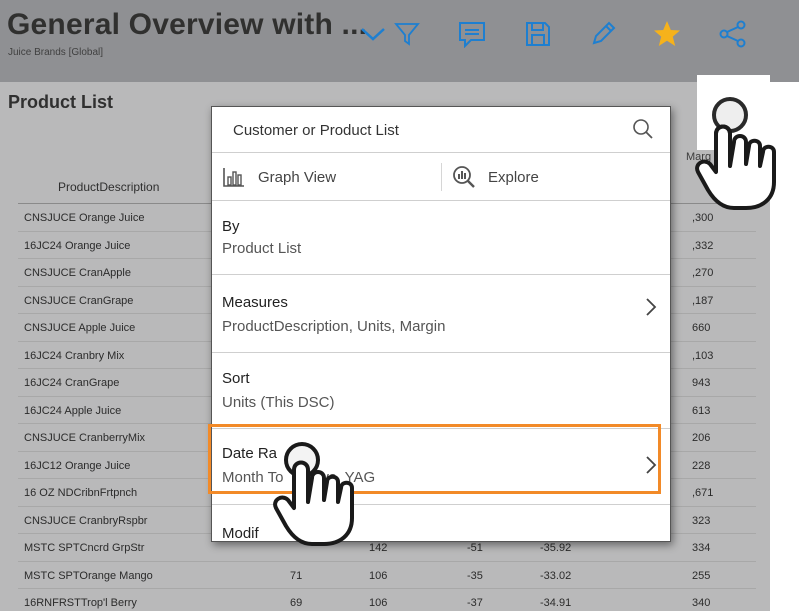 Image resolution: width=799 pixels, height=611 pixels. I want to click on cell-description: 16JC24 CranGrape, so click(72, 383).